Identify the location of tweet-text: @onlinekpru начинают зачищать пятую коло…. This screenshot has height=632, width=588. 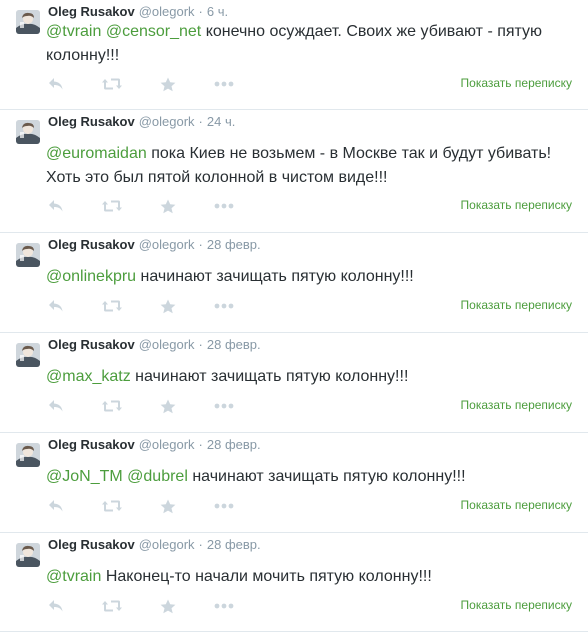
(306, 277).